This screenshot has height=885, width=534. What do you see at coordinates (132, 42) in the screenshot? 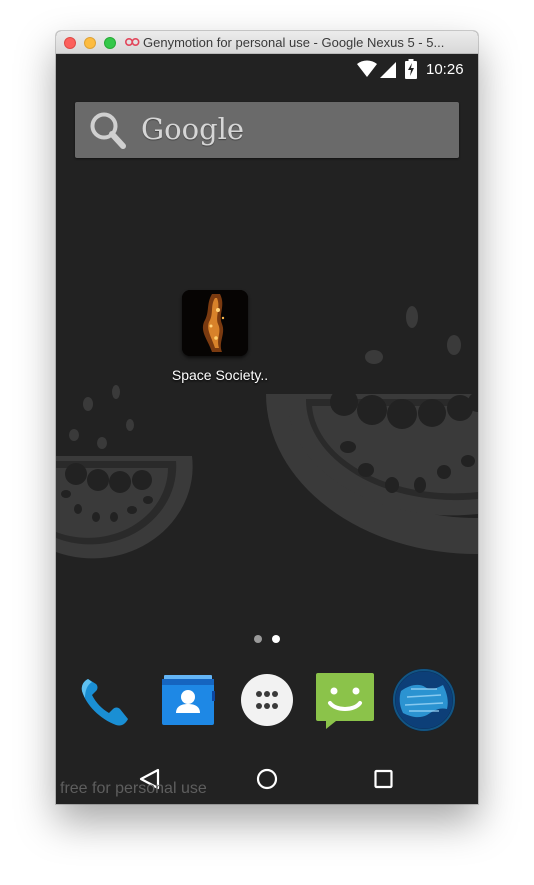
I see `genymotion-icon` at bounding box center [132, 42].